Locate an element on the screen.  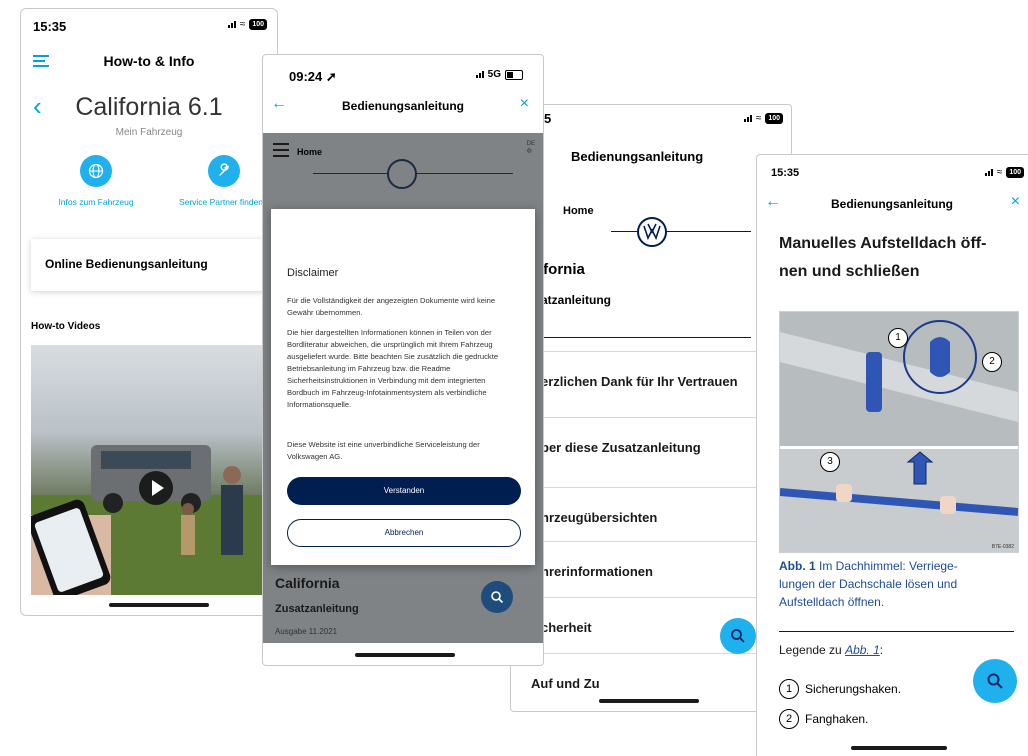
online-manual-label: Online Bedienungsanleitung is located at coordinates (126, 264).